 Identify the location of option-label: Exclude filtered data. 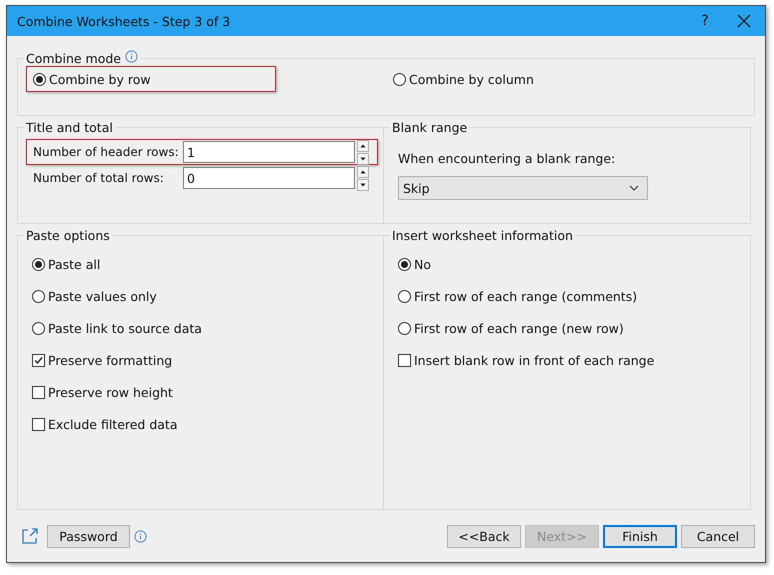
(113, 424).